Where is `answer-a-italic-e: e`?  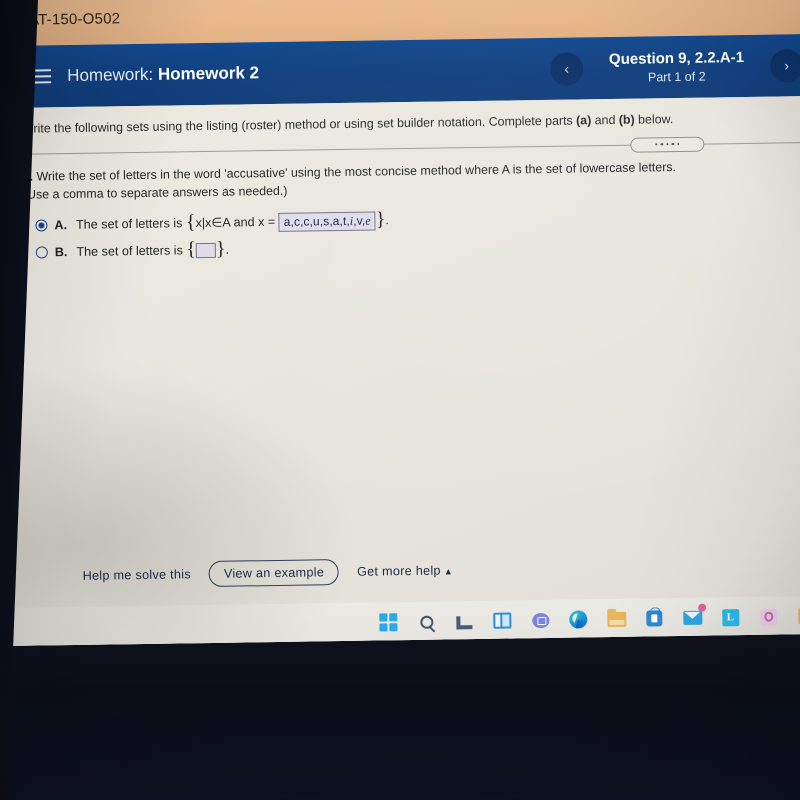 answer-a-italic-e: e is located at coordinates (368, 220).